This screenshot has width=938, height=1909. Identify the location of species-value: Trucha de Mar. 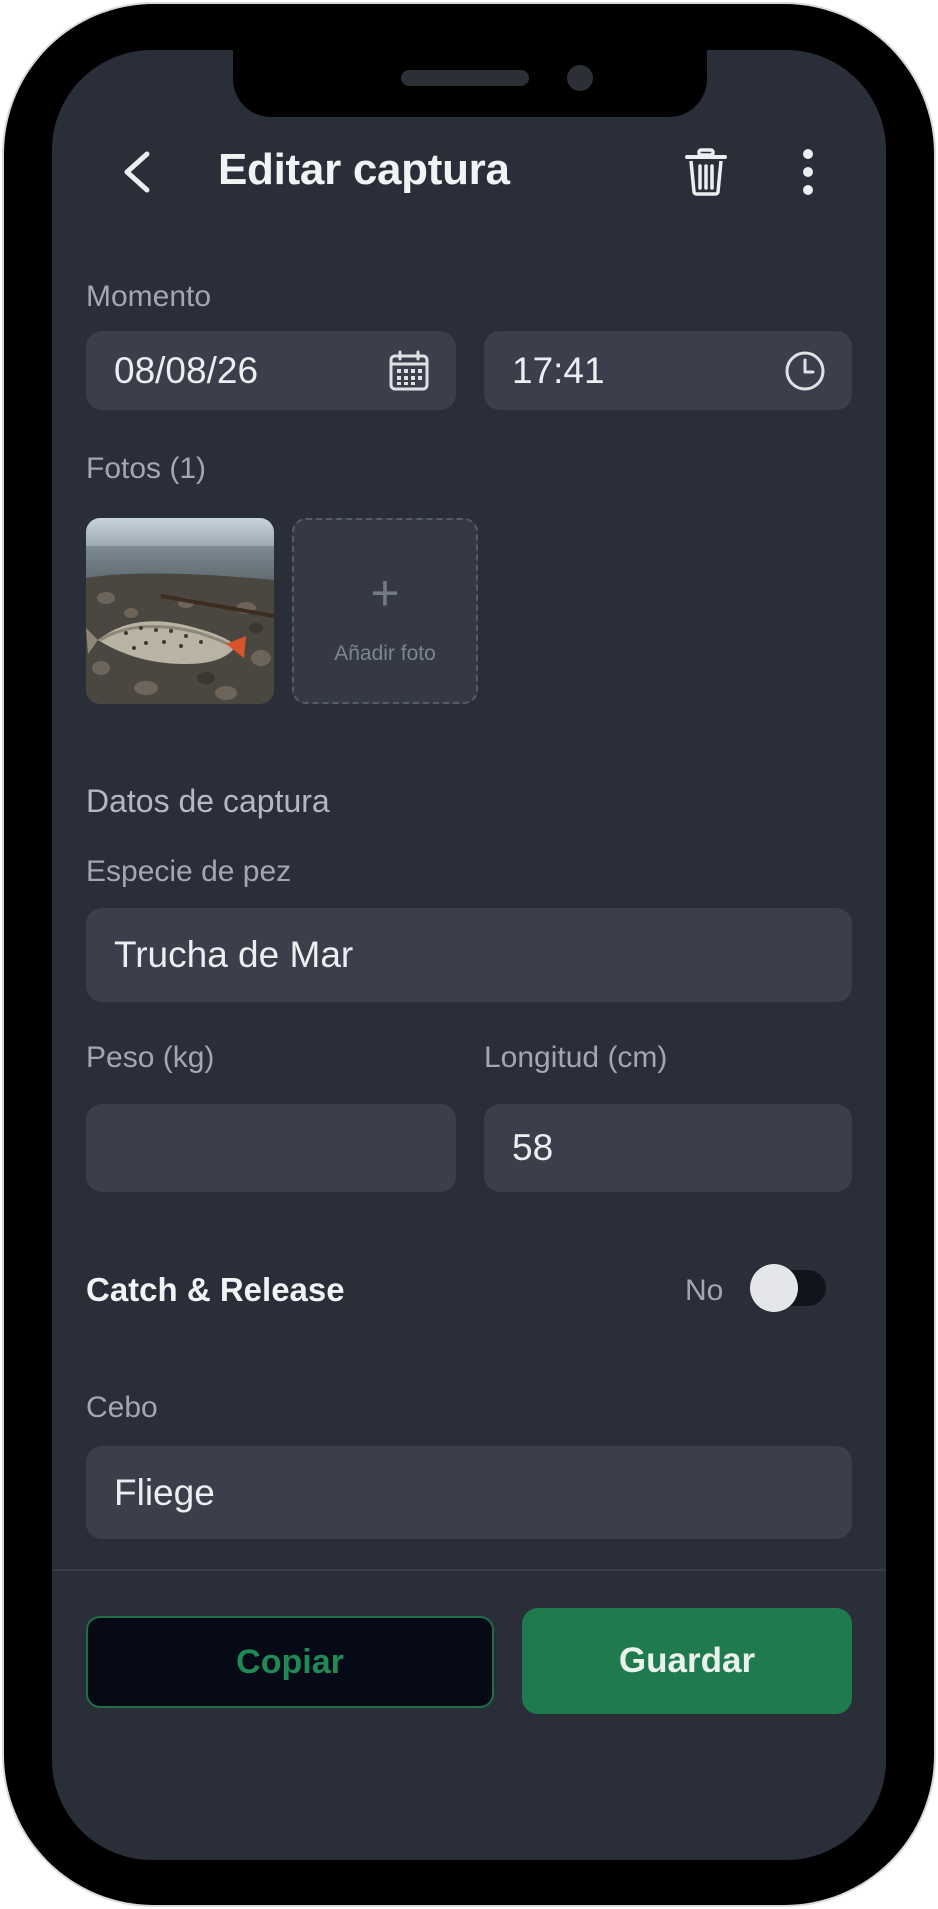
(234, 954).